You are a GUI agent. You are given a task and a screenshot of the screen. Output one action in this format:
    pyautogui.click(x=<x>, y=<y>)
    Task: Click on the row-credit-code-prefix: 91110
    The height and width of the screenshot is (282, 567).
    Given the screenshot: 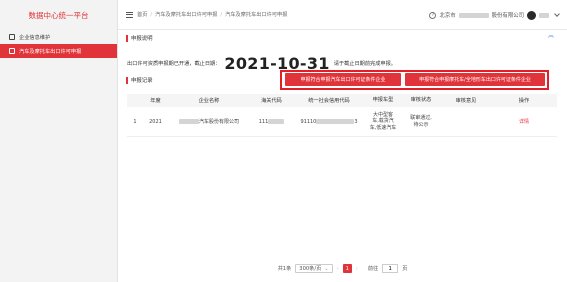 What is the action you would take?
    pyautogui.click(x=308, y=121)
    